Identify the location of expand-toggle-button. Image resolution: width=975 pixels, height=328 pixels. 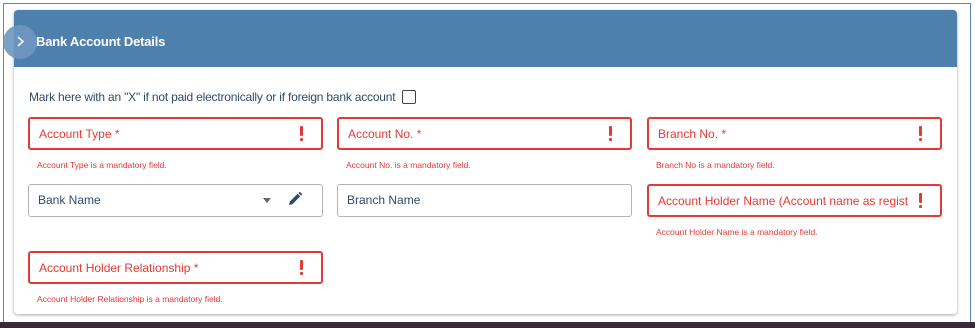
(20, 42).